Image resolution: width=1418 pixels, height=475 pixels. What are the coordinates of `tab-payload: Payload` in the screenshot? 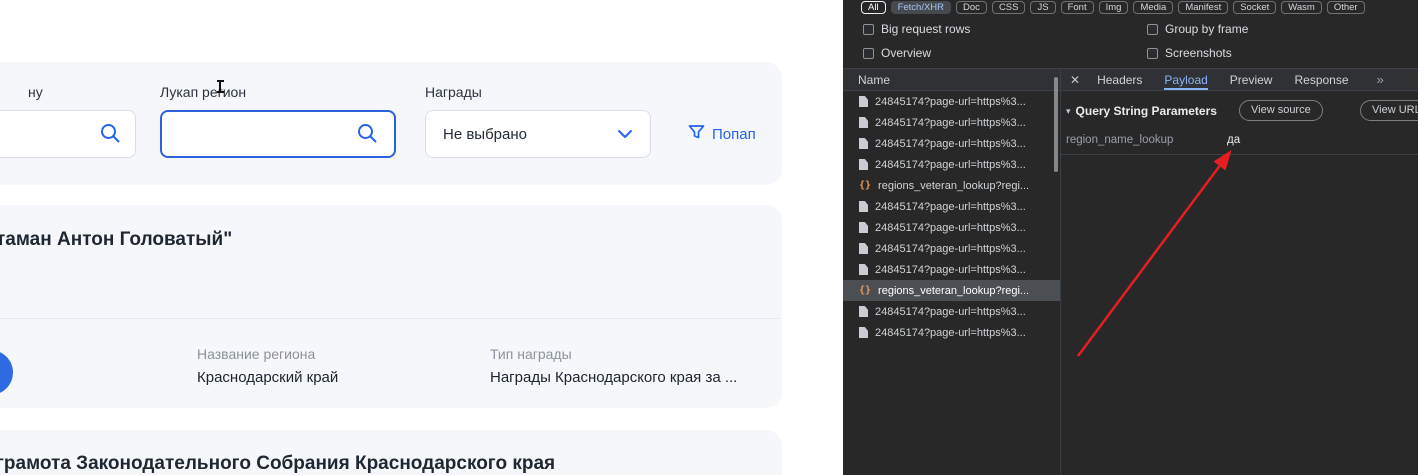 It's located at (1186, 79).